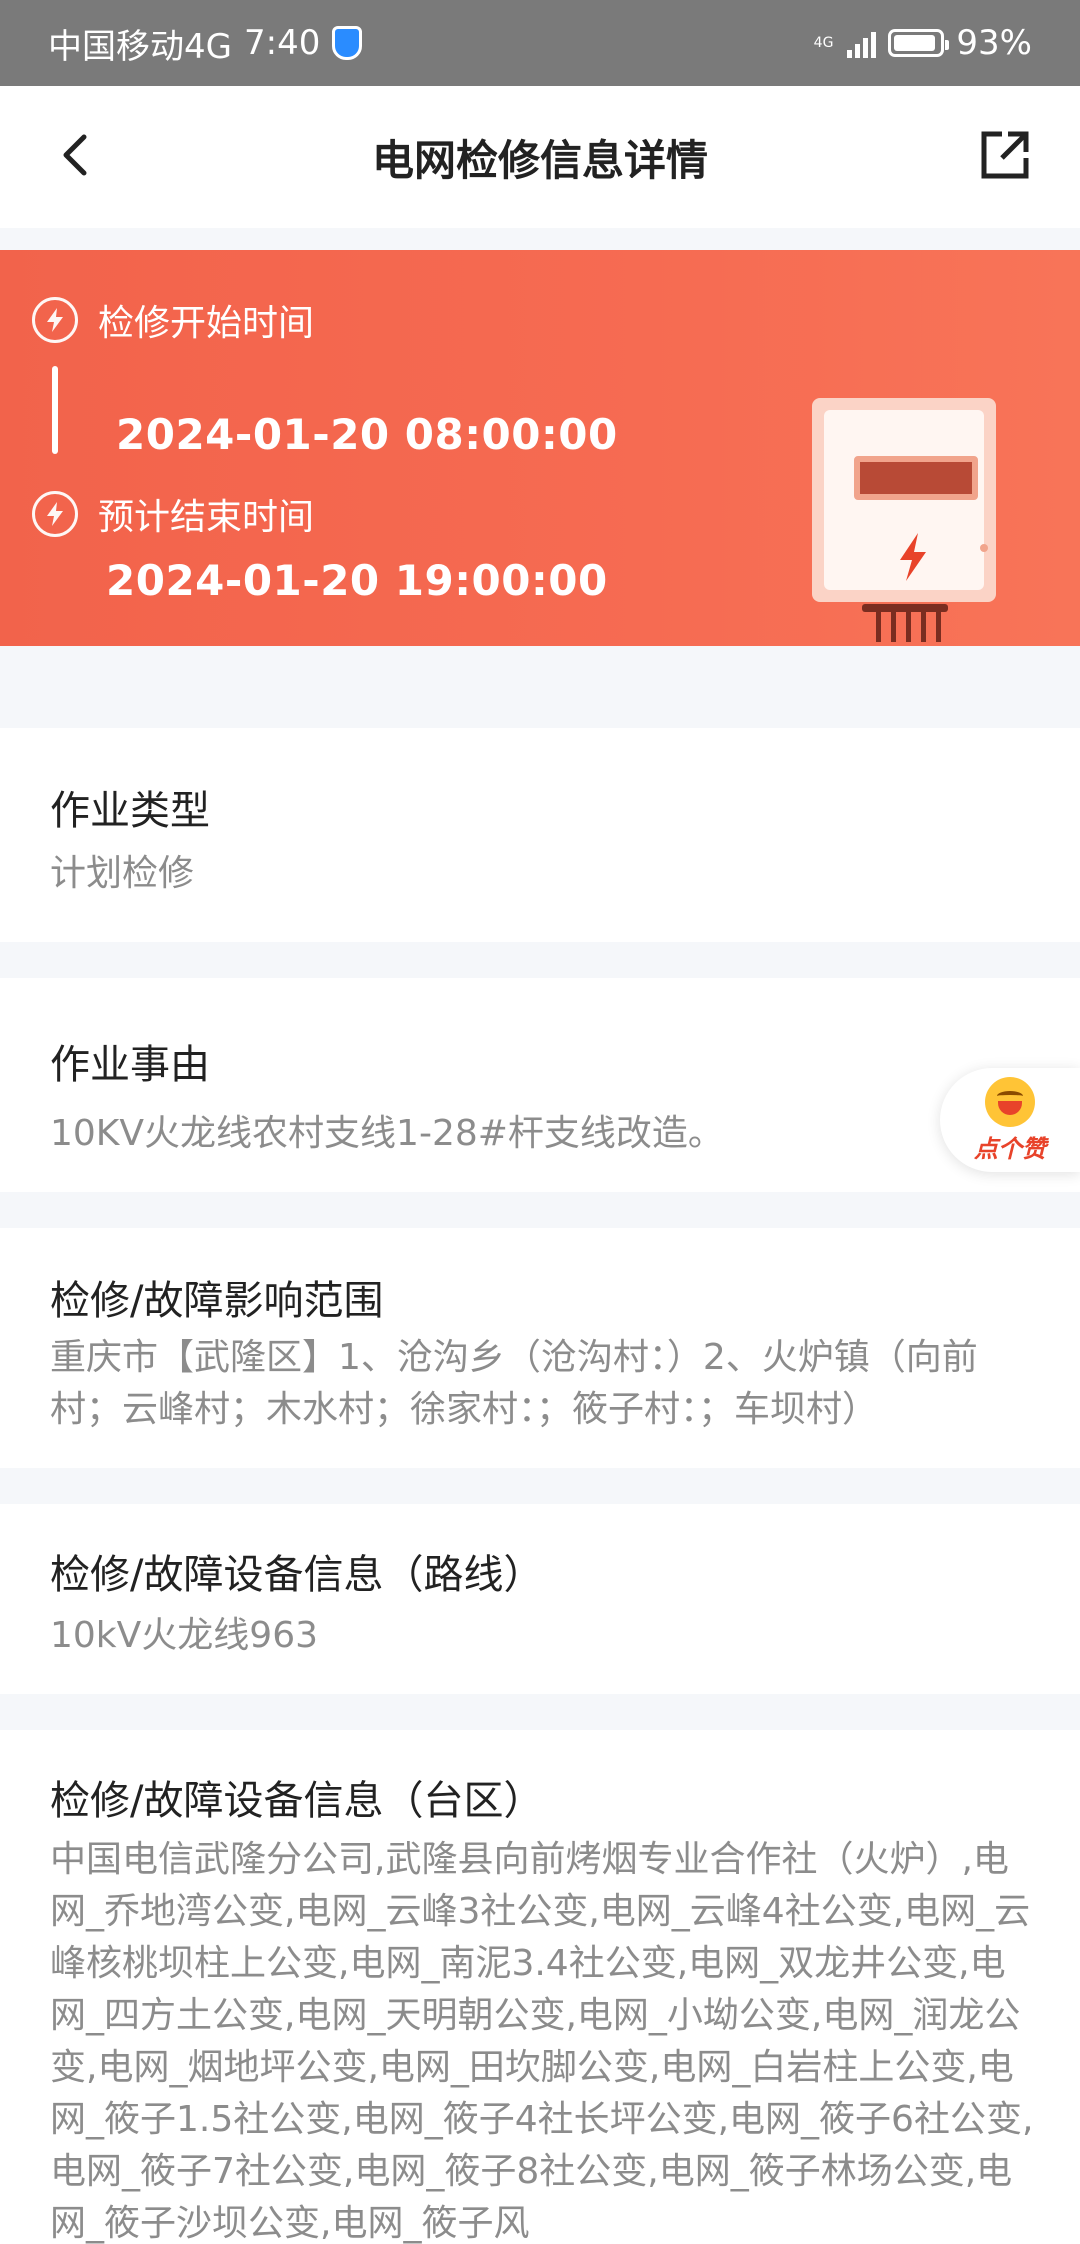  What do you see at coordinates (130, 811) in the screenshot?
I see `work-type-title: 作业类型` at bounding box center [130, 811].